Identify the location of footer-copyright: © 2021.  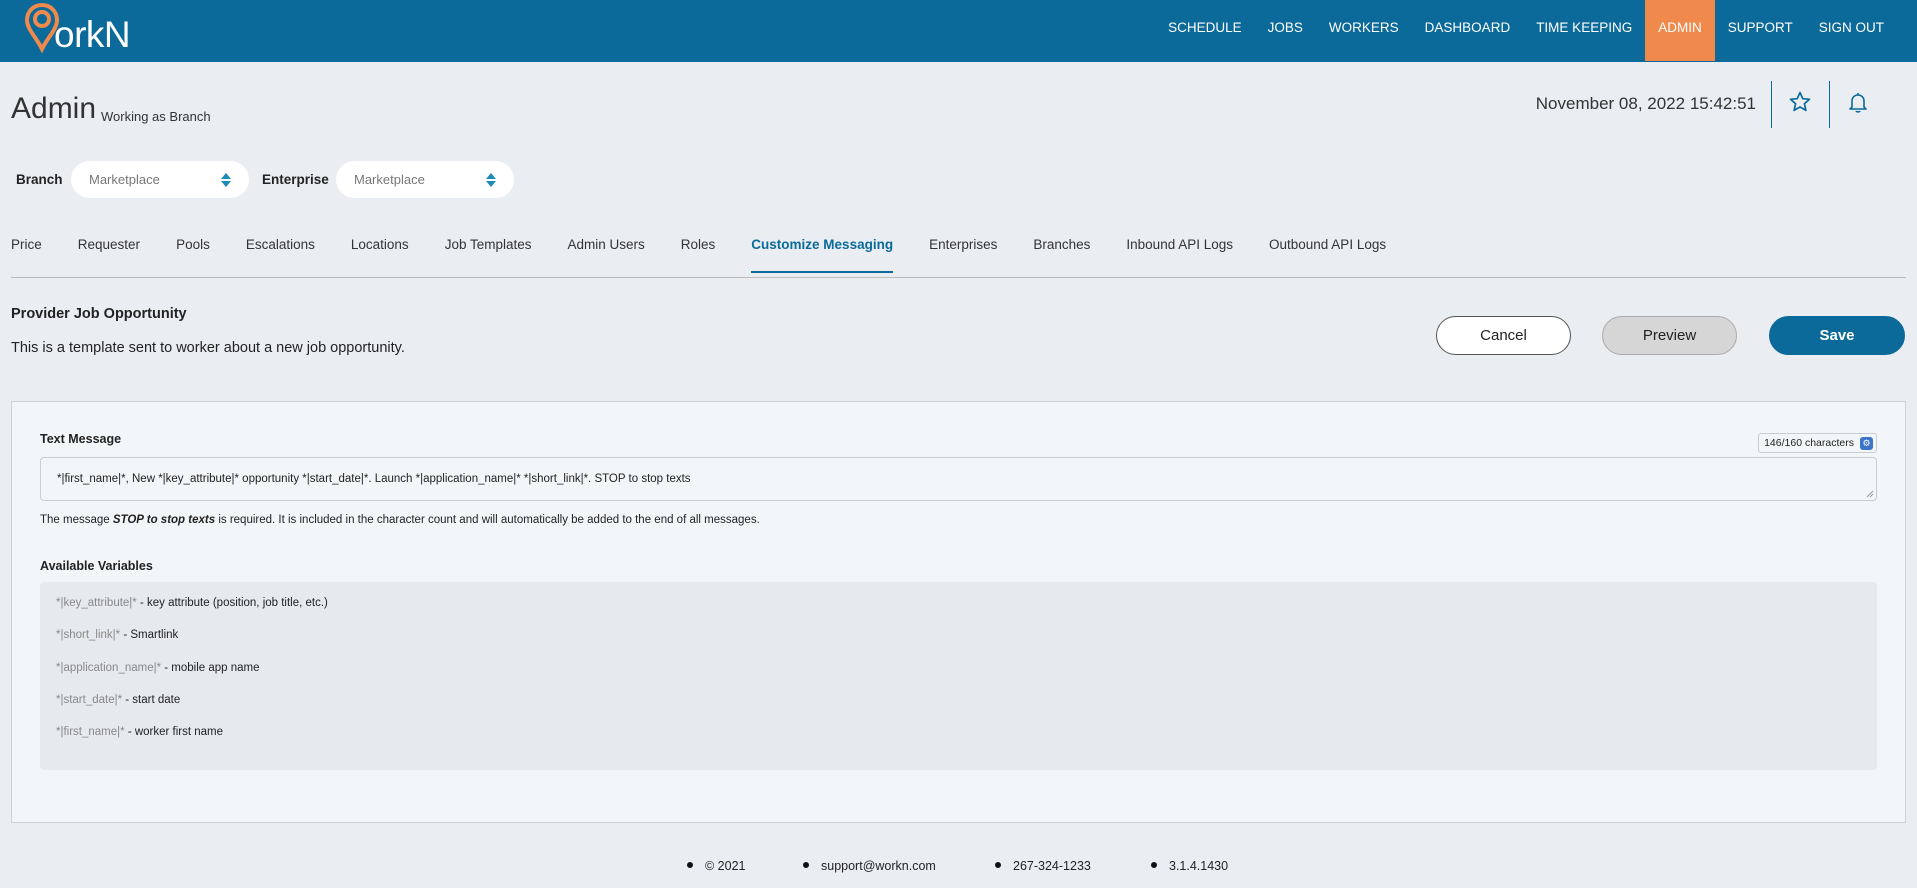
(716, 866).